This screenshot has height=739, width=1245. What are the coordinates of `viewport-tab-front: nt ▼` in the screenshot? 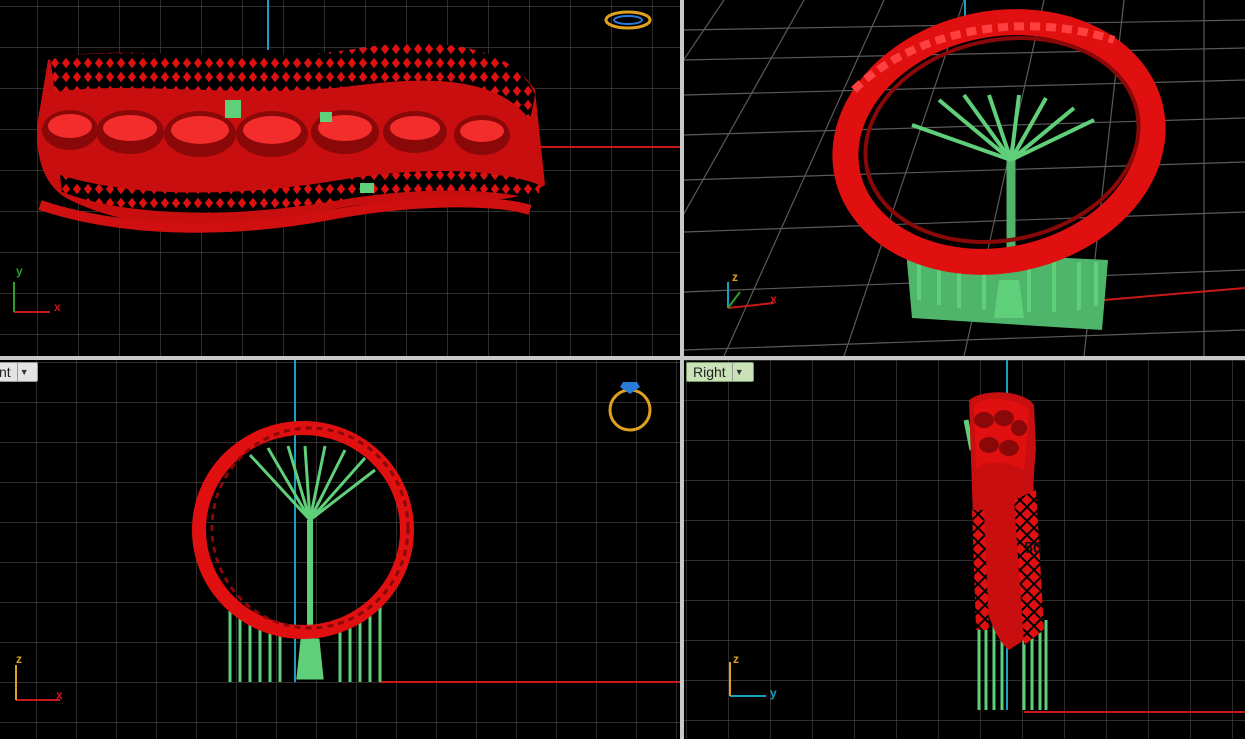 It's located at (19, 372).